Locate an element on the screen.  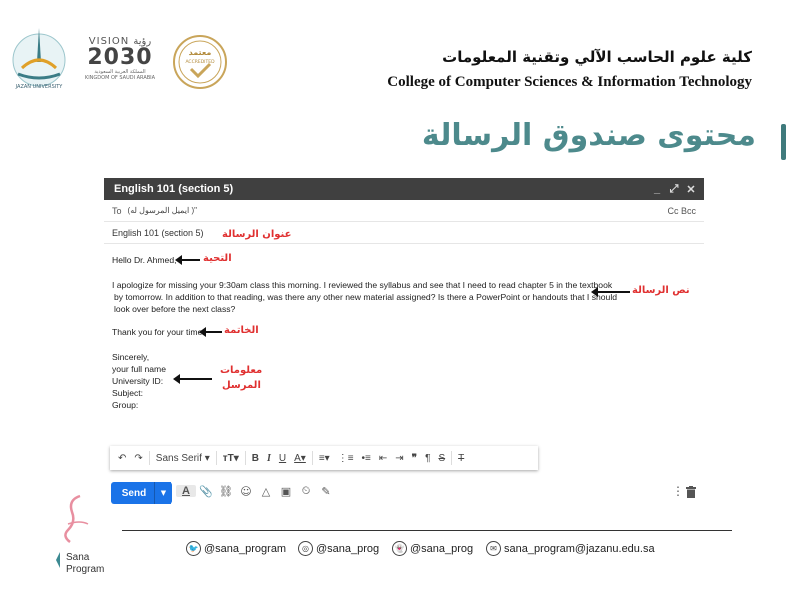
twitter-icon: 🐦 is located at coordinates (193, 548).